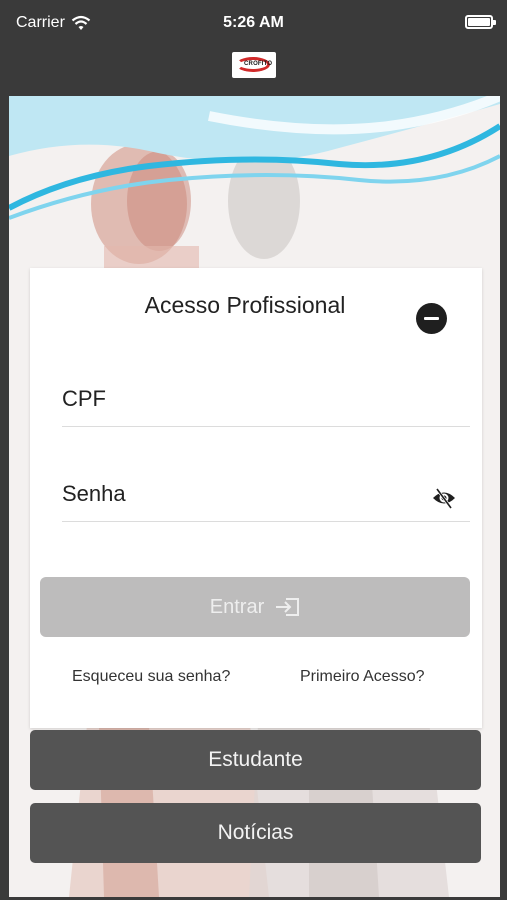 The image size is (507, 900). Describe the element at coordinates (242, 399) in the screenshot. I see `cpf-input` at that location.